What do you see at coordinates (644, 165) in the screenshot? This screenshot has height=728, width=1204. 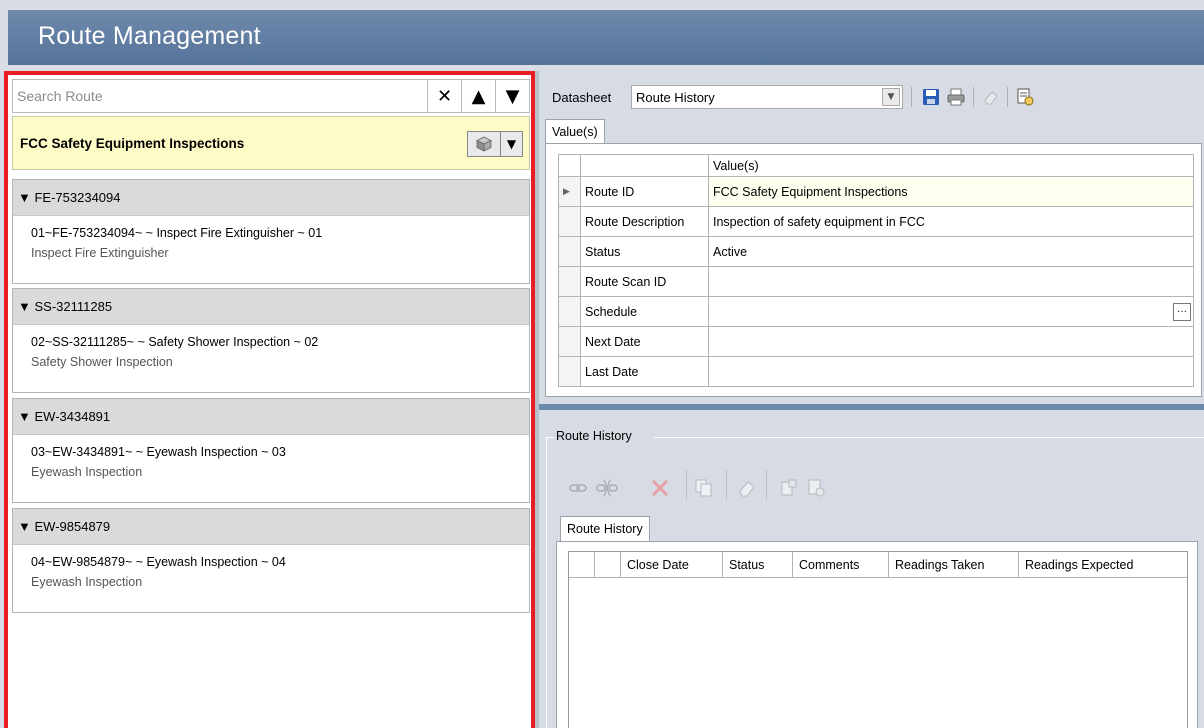 I see `field-name-header` at bounding box center [644, 165].